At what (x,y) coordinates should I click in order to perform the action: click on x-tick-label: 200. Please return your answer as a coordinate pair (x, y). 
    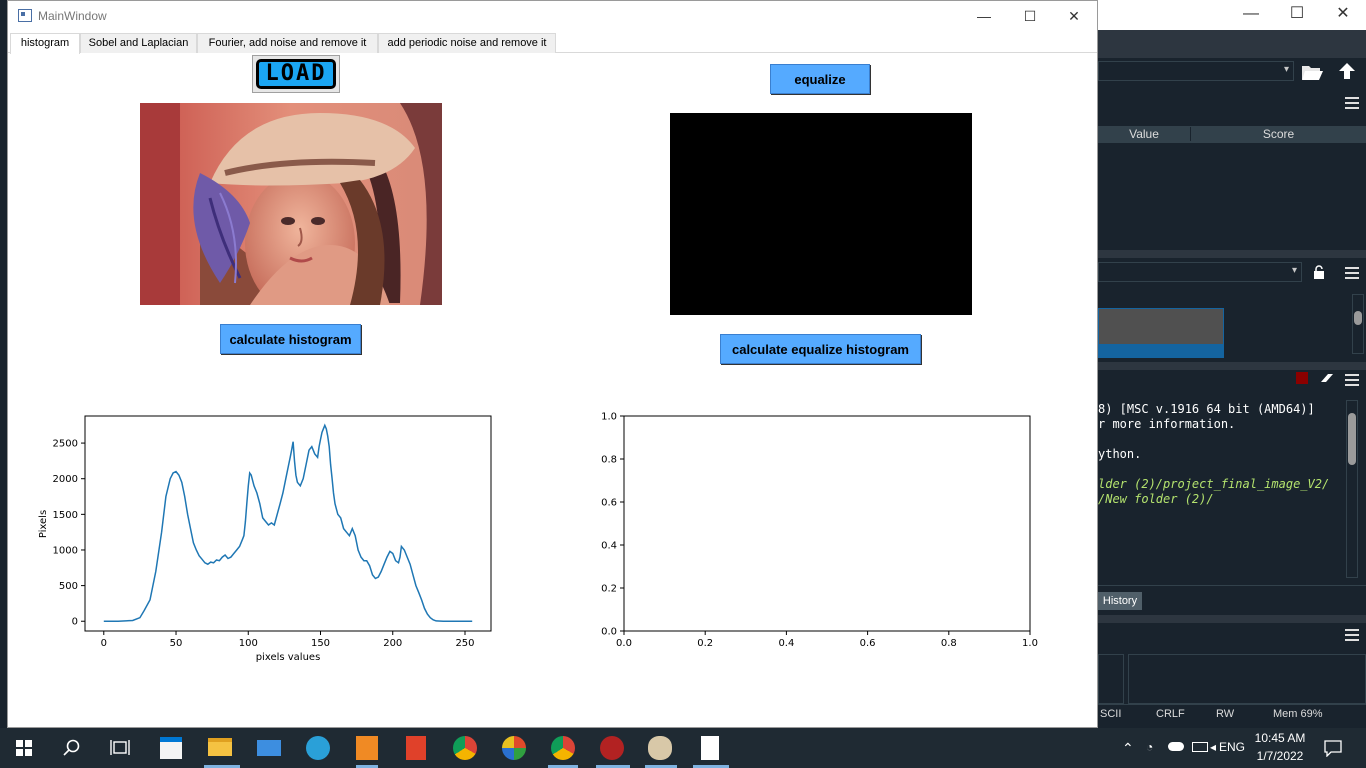
    Looking at the image, I should click on (392, 643).